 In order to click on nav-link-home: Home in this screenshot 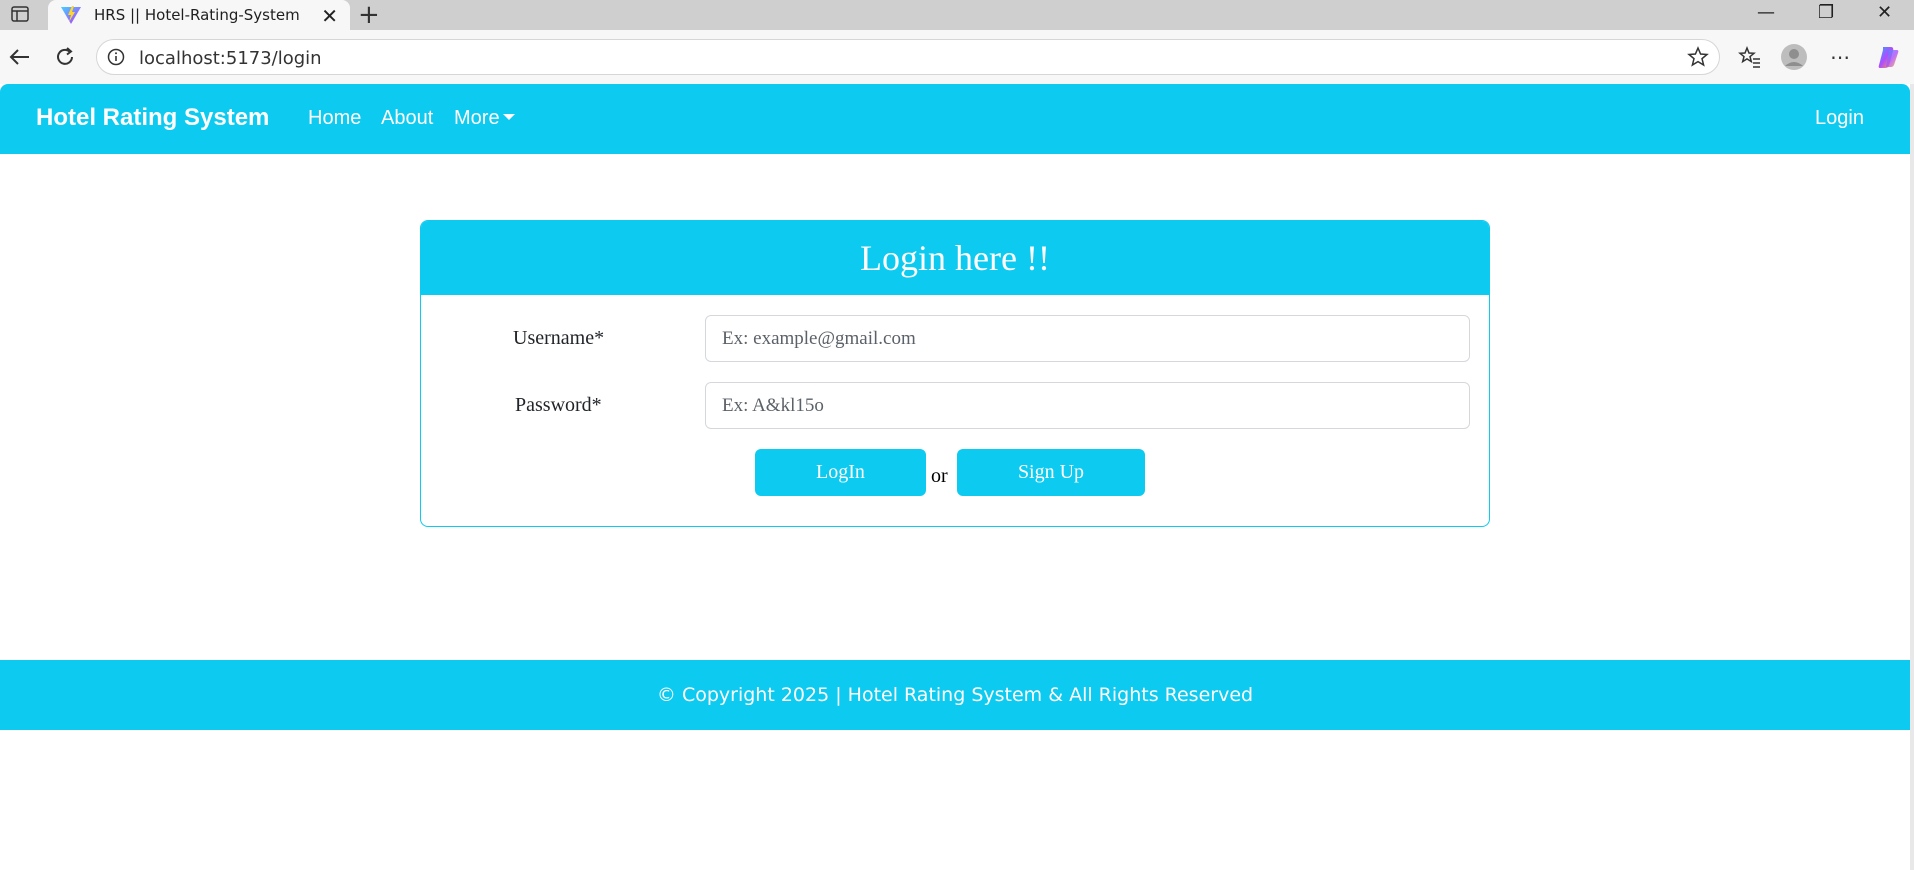, I will do `click(334, 118)`.